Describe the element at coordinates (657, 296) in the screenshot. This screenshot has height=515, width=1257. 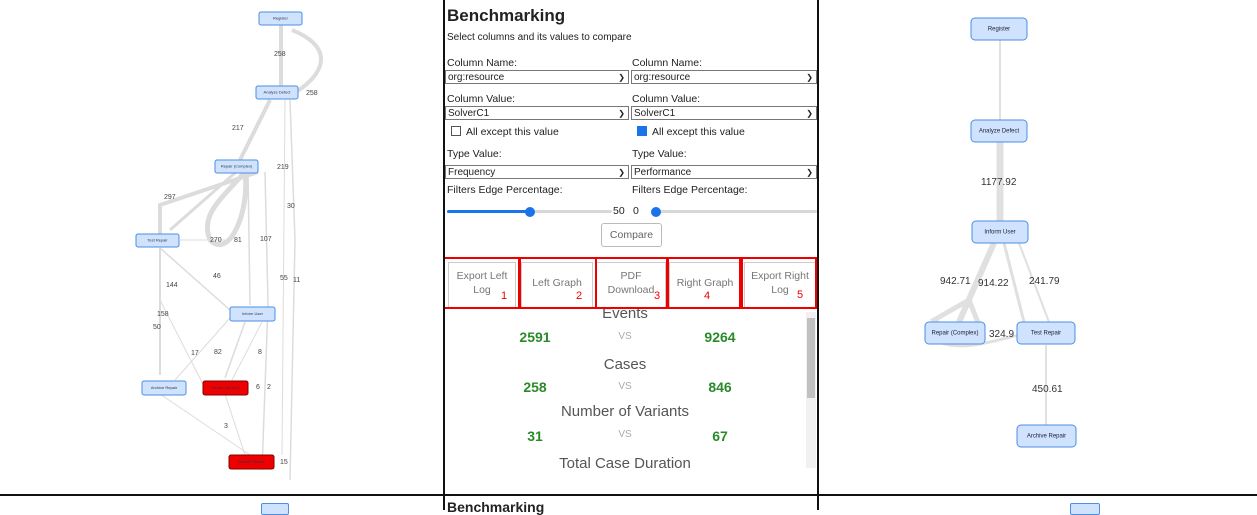
I see `annotation-number: 3` at that location.